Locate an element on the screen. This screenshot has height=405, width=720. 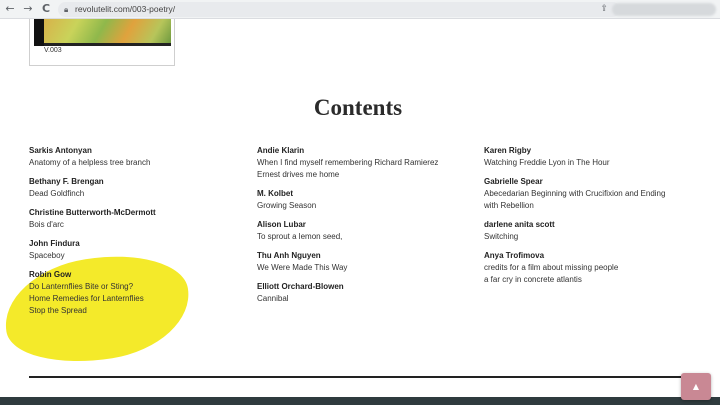
author-name: Andie Klarin is located at coordinates (367, 151).